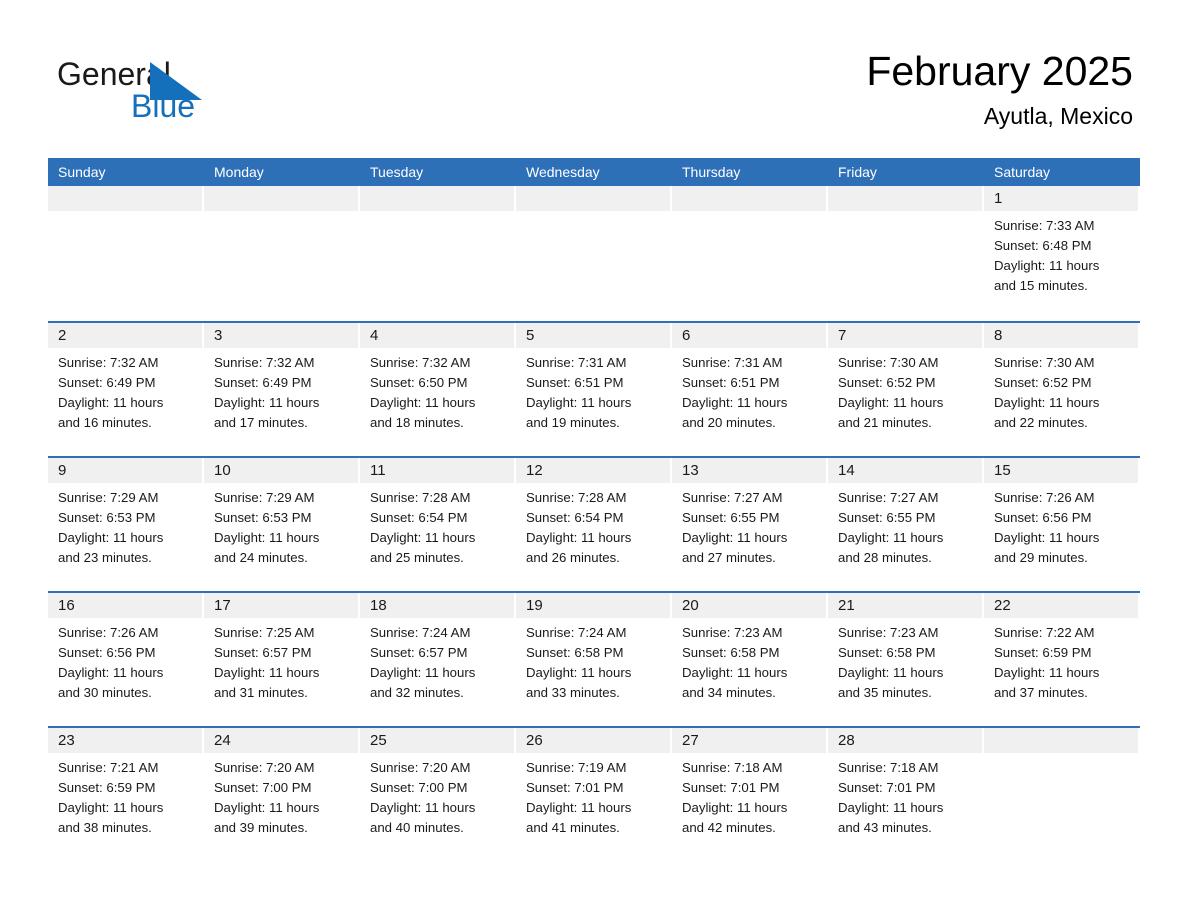 The height and width of the screenshot is (918, 1188). What do you see at coordinates (437, 605) in the screenshot?
I see `day-number-bar: 18` at bounding box center [437, 605].